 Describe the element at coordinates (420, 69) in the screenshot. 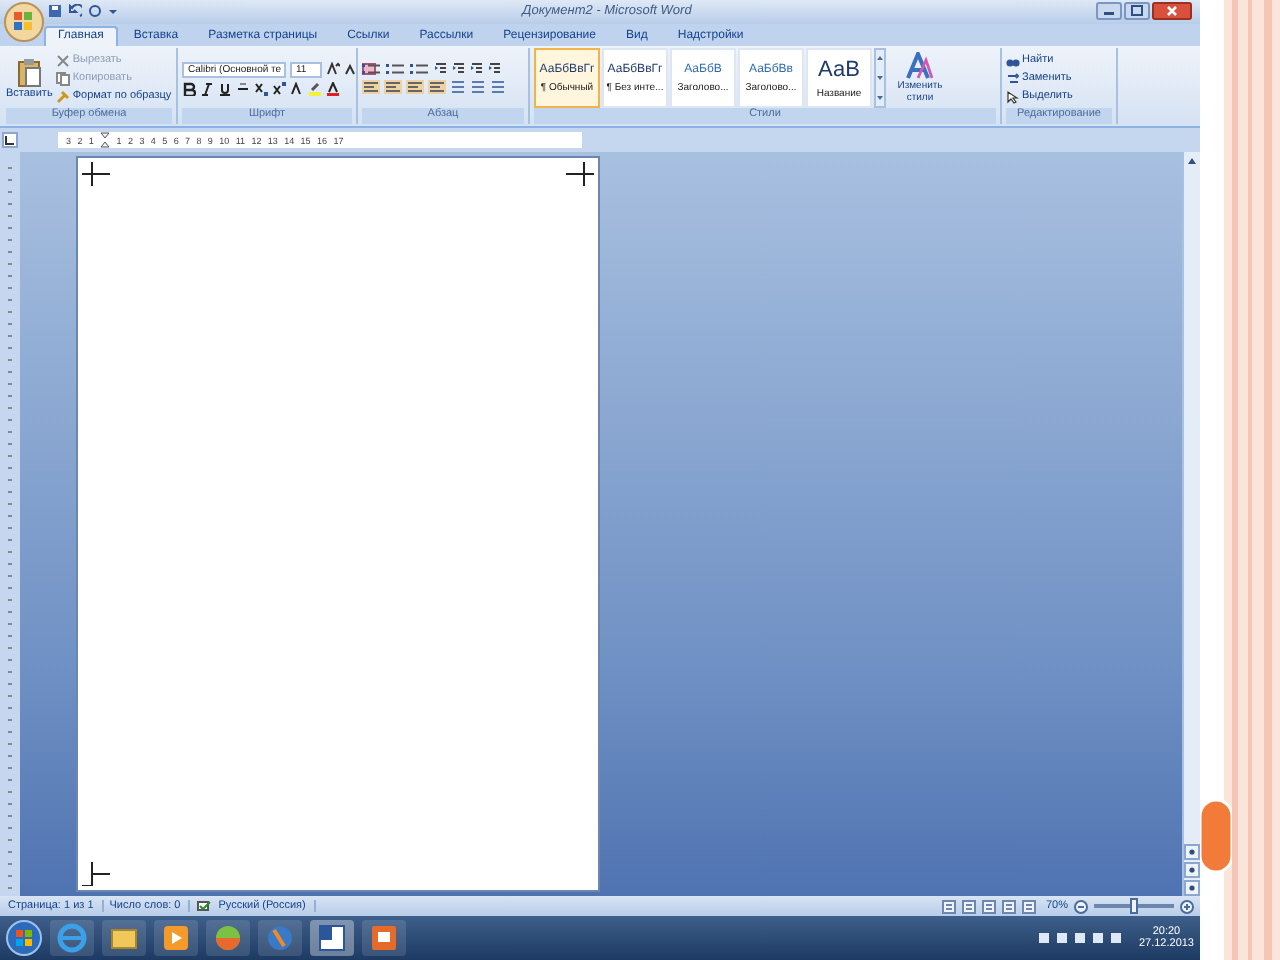

I see `multilevel-list-icon` at that location.